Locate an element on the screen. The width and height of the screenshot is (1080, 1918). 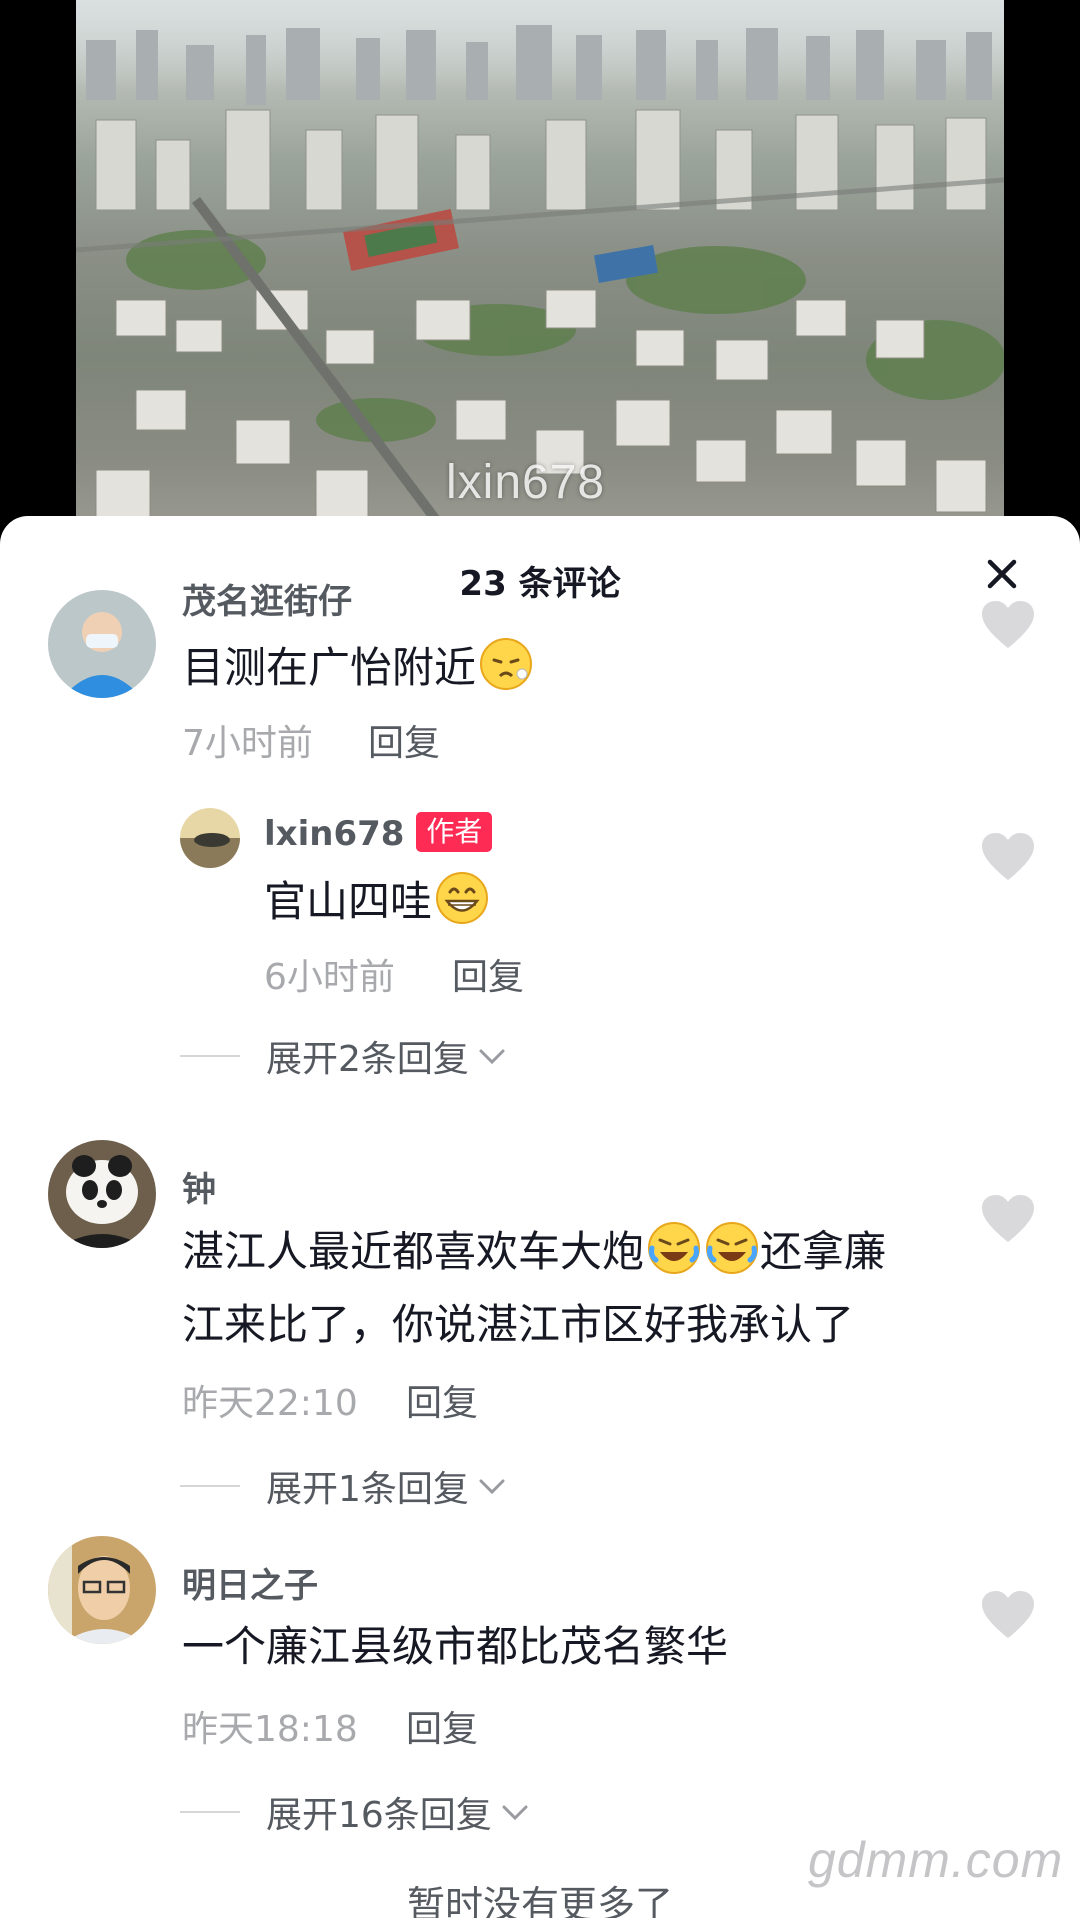
author-badge: 作者 is located at coordinates (454, 832).